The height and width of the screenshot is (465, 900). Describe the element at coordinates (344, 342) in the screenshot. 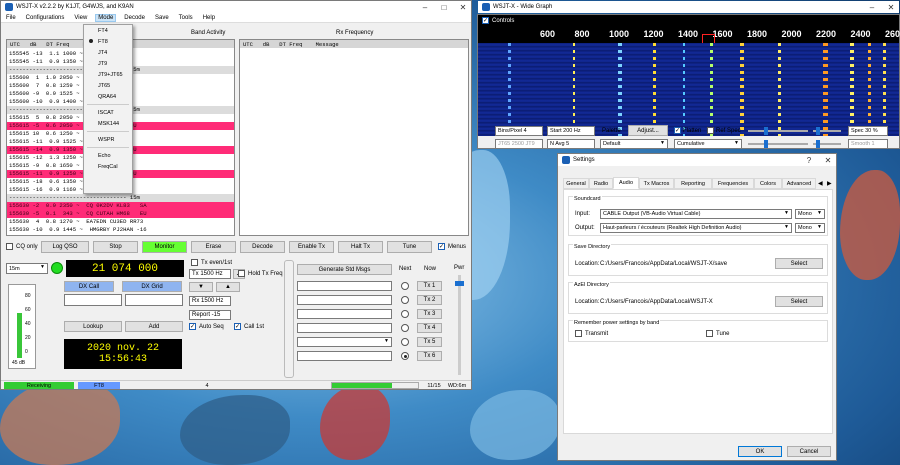

I see `tx5-message: ▼` at that location.